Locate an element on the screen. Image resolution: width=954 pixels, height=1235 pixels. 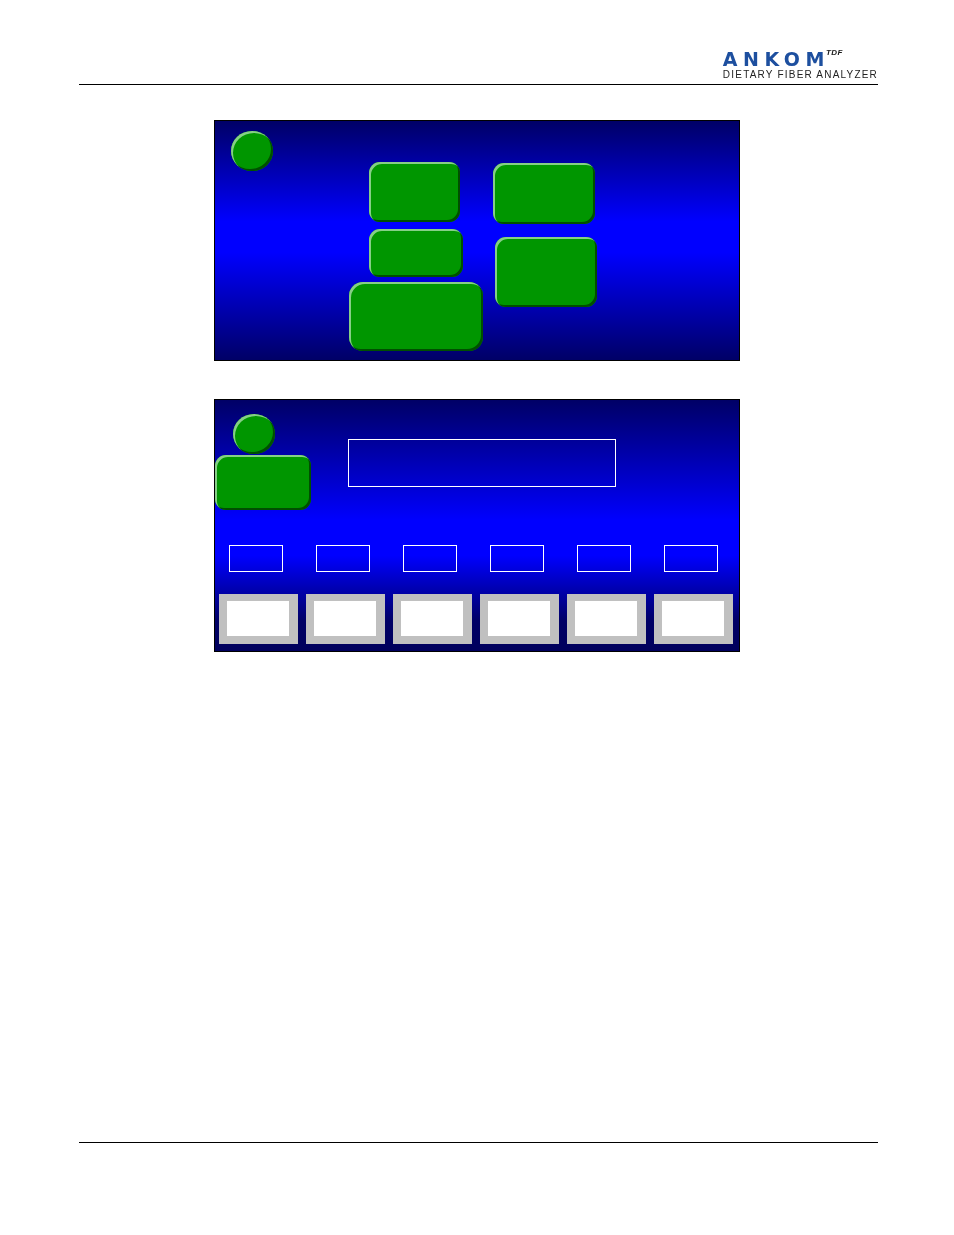
logo-tagline: DIETARY FIBER ANALYZER is located at coordinates (800, 75).